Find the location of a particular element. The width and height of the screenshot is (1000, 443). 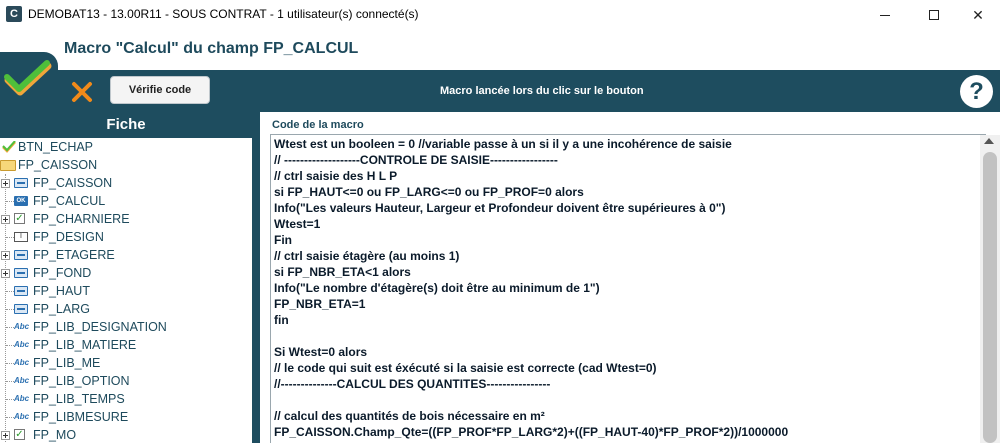

verify-code-button: Vérifie code is located at coordinates (160, 90).